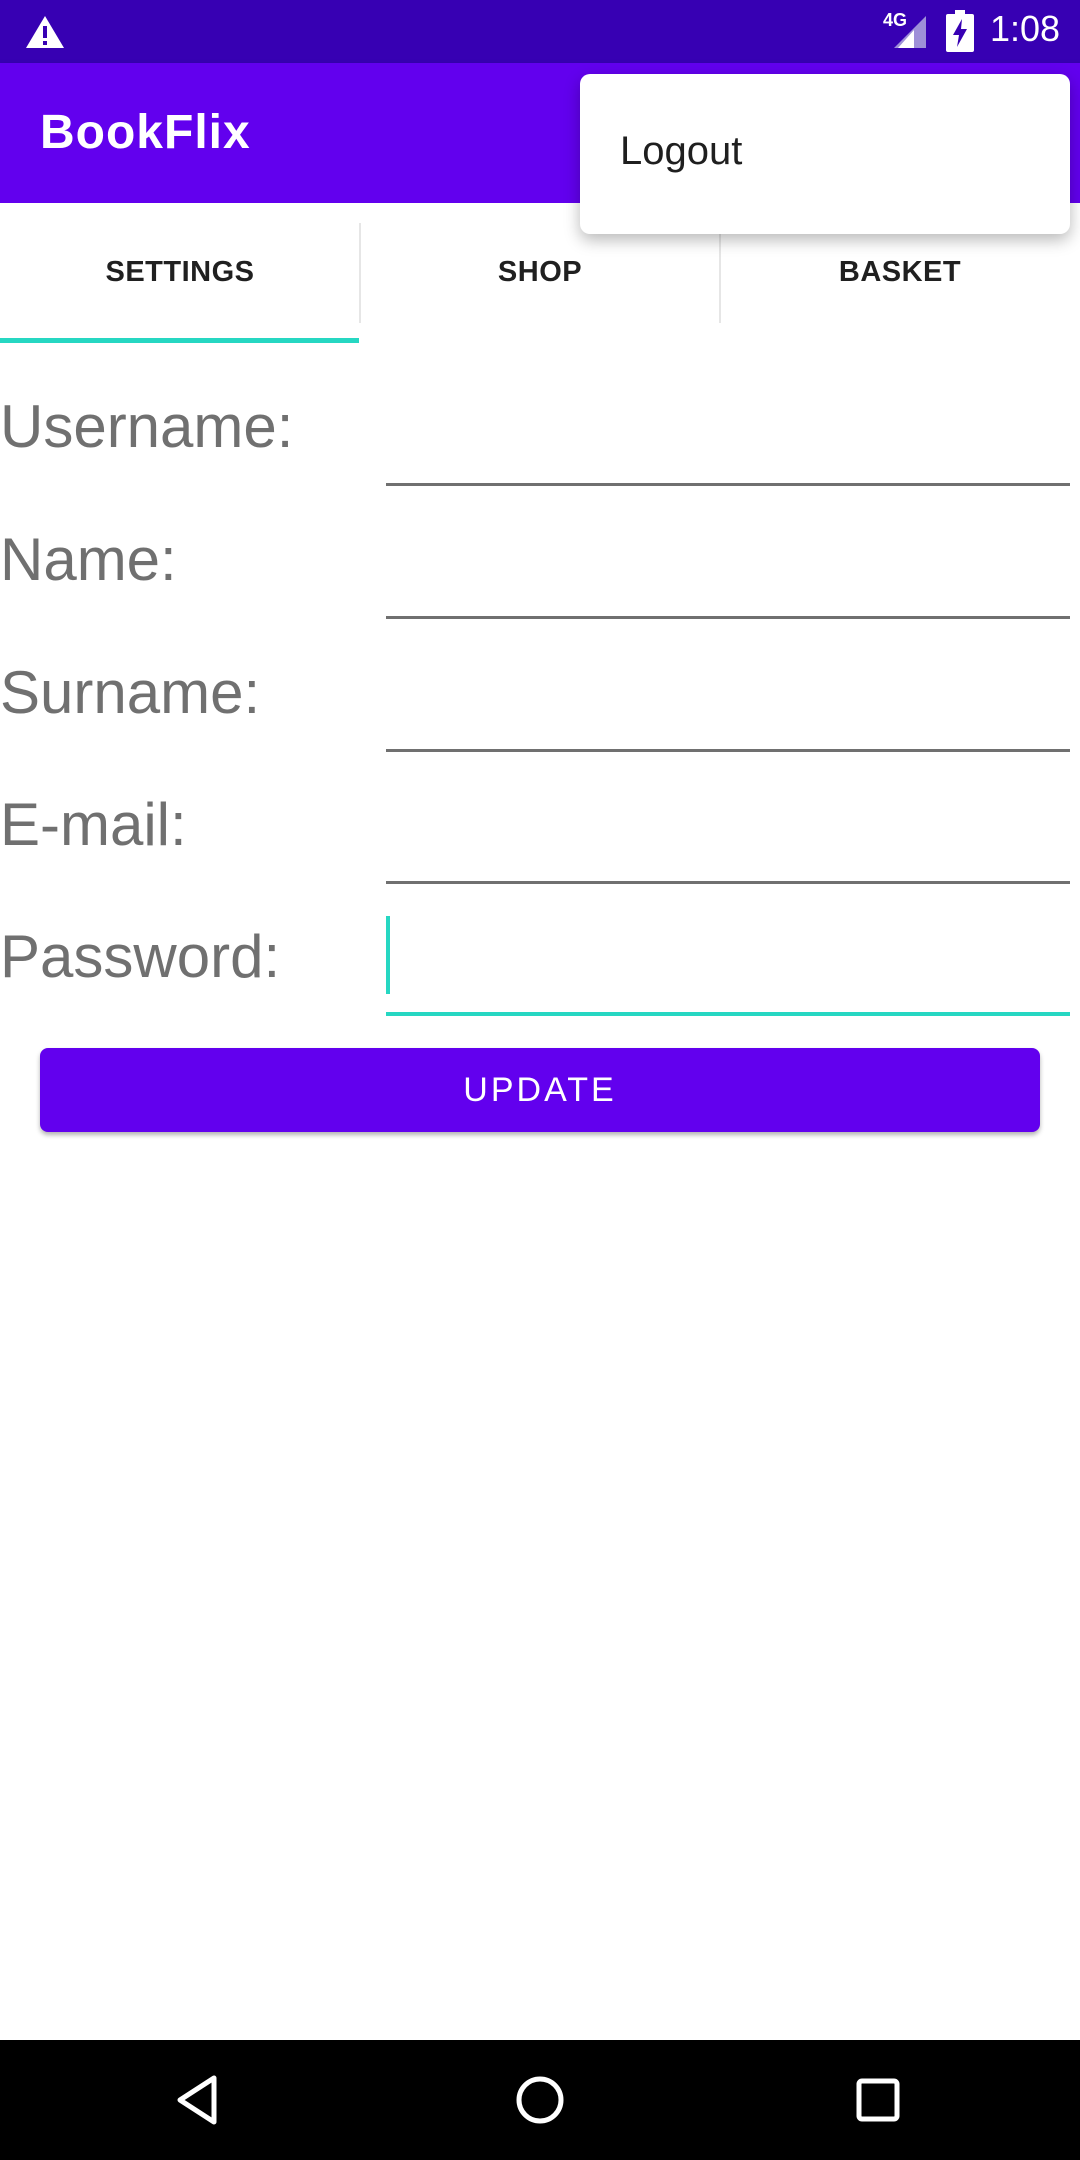  What do you see at coordinates (540, 1090) in the screenshot?
I see `update-button: UPDATE` at bounding box center [540, 1090].